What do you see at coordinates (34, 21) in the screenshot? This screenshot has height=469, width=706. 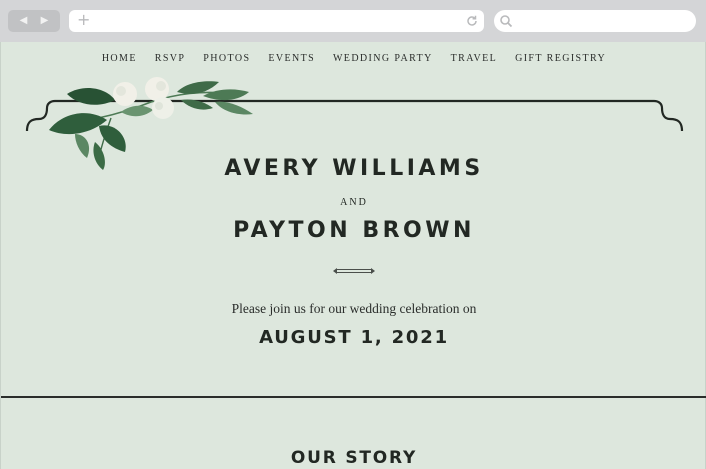 I see `history-buttons: ◀ ▶` at bounding box center [34, 21].